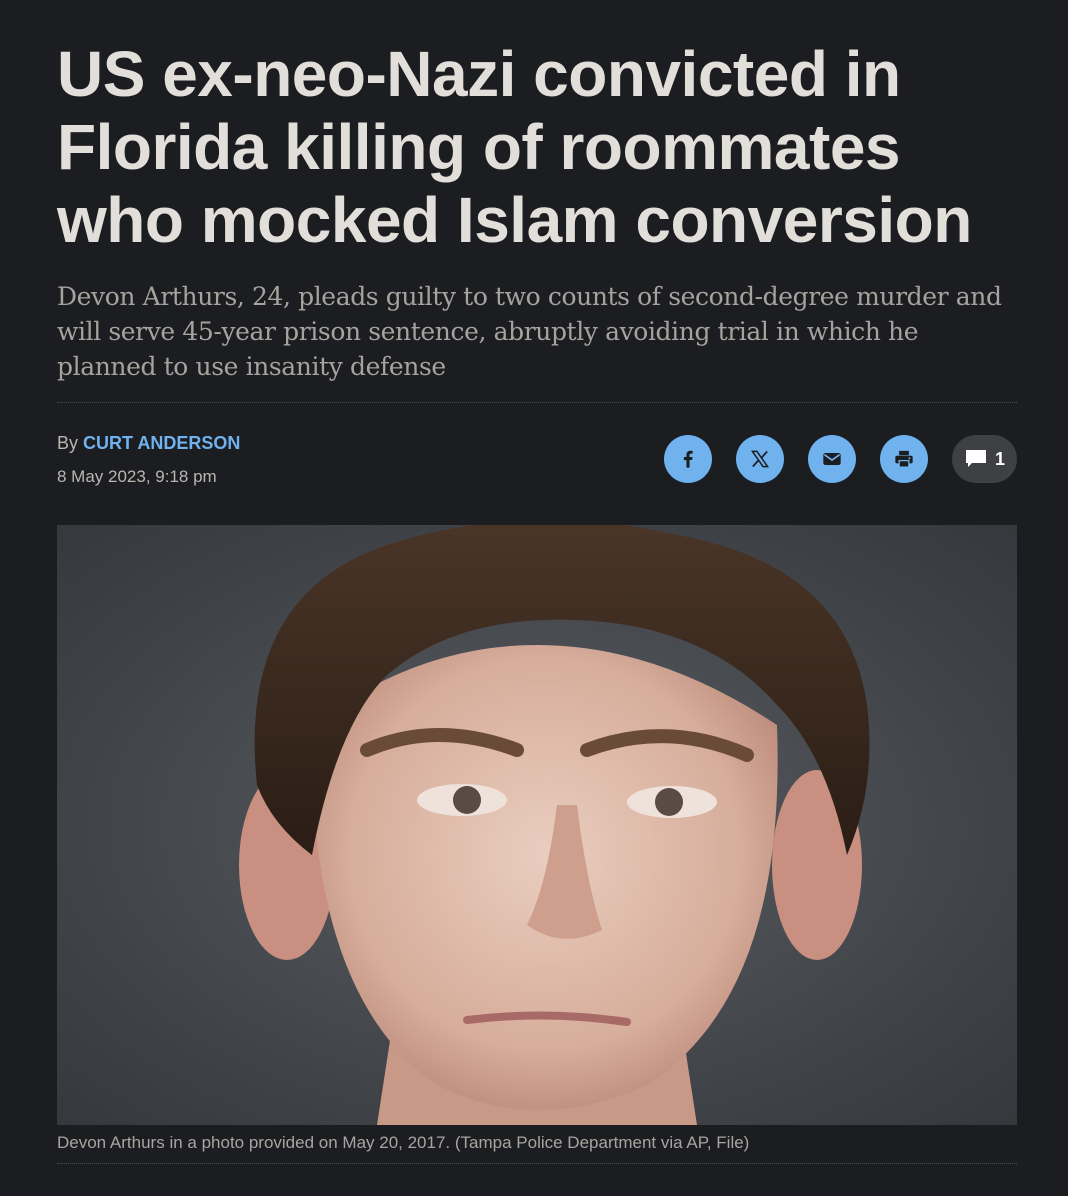 This screenshot has height=1196, width=1068. Describe the element at coordinates (137, 476) in the screenshot. I see `publish-date: 8 May 2023, 9:18 pm` at that location.